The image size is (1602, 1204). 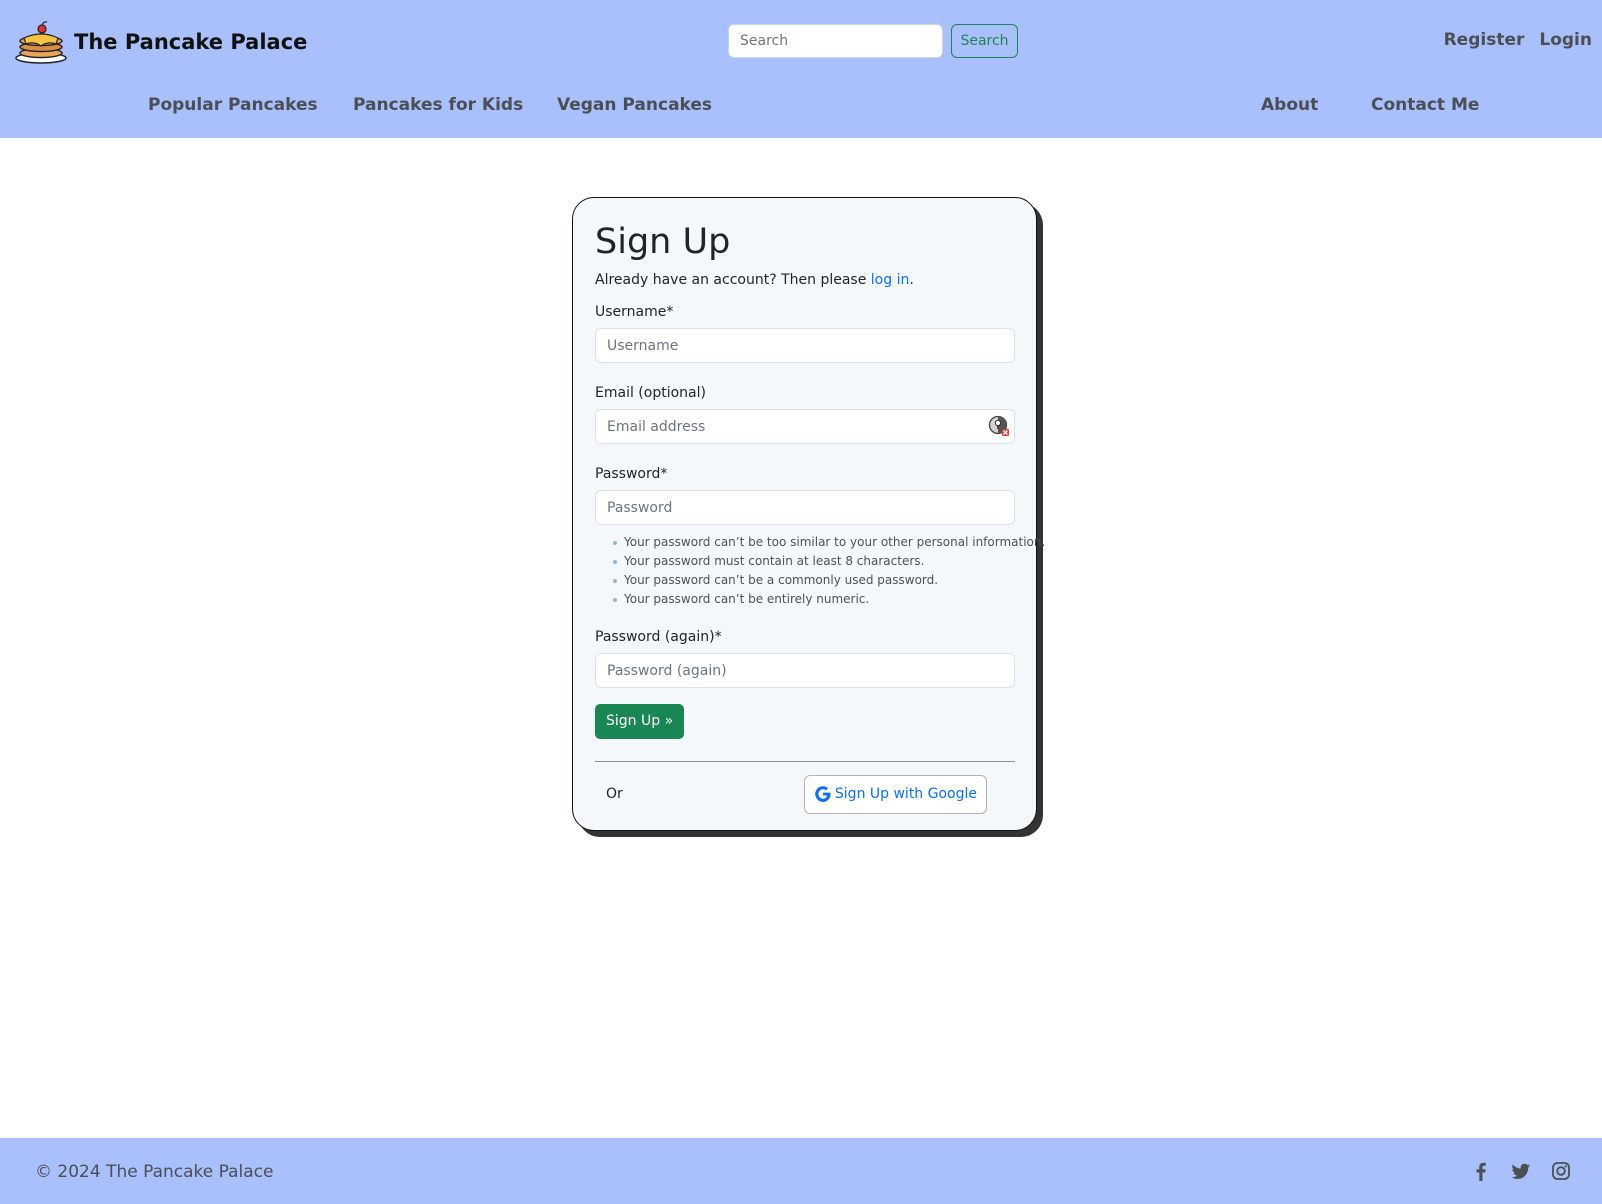 I want to click on password-again-label: Password (again)*, so click(x=658, y=637).